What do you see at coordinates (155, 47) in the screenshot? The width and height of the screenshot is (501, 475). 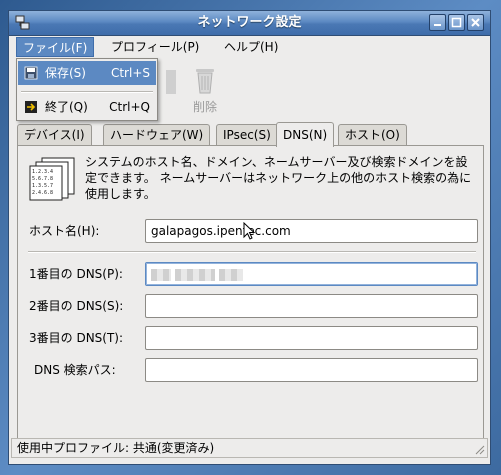 I see `menu-profile: プロフィール(P)` at bounding box center [155, 47].